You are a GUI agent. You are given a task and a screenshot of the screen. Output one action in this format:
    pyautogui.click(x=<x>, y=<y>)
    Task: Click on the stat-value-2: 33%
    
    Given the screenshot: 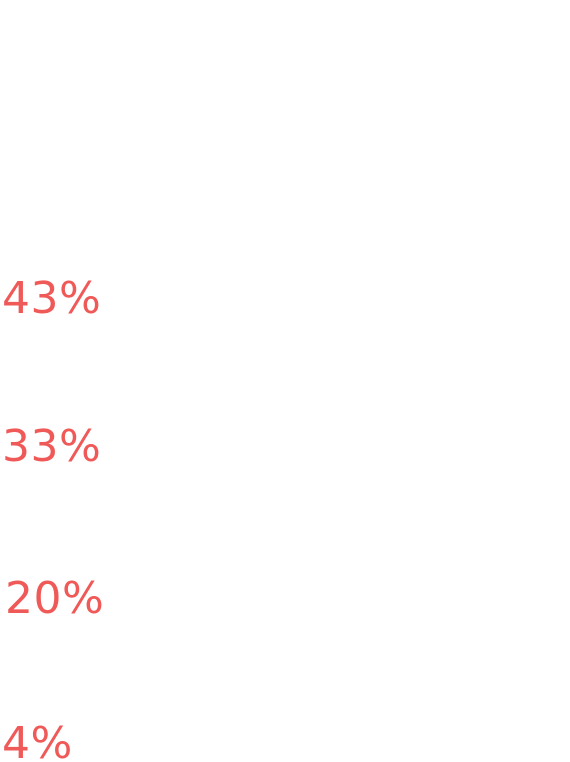 What is the action you would take?
    pyautogui.click(x=52, y=446)
    